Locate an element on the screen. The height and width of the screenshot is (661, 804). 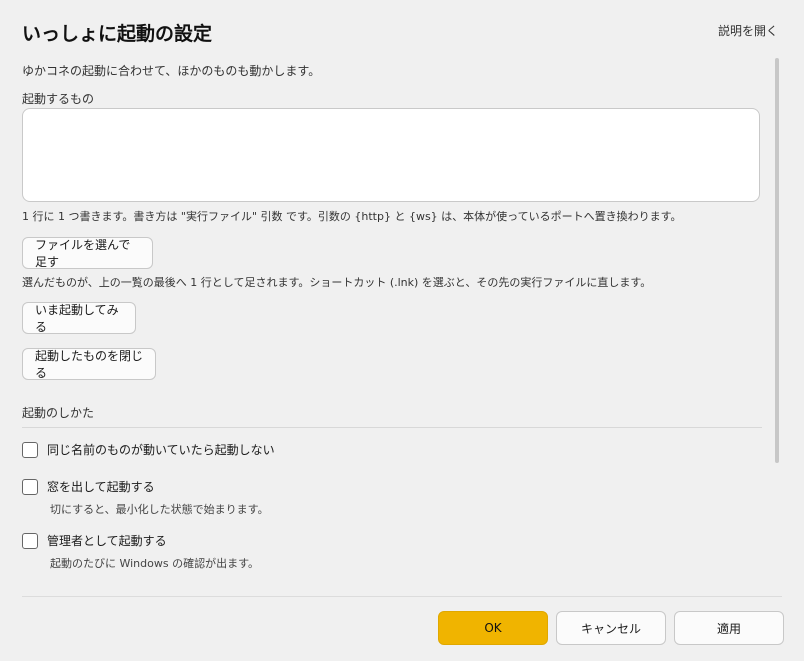
show-window-checkbox is located at coordinates (30, 486).